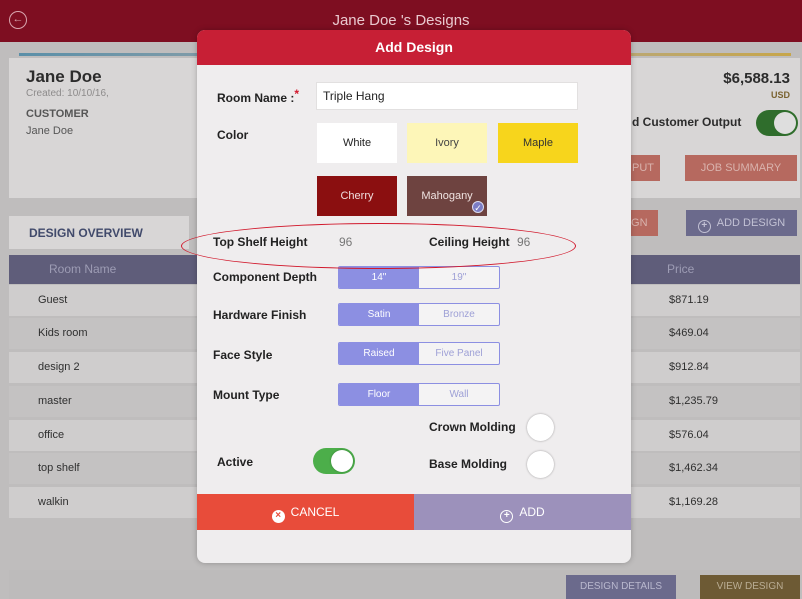 The width and height of the screenshot is (802, 599). Describe the element at coordinates (51, 435) in the screenshot. I see `row-room-name: office` at that location.